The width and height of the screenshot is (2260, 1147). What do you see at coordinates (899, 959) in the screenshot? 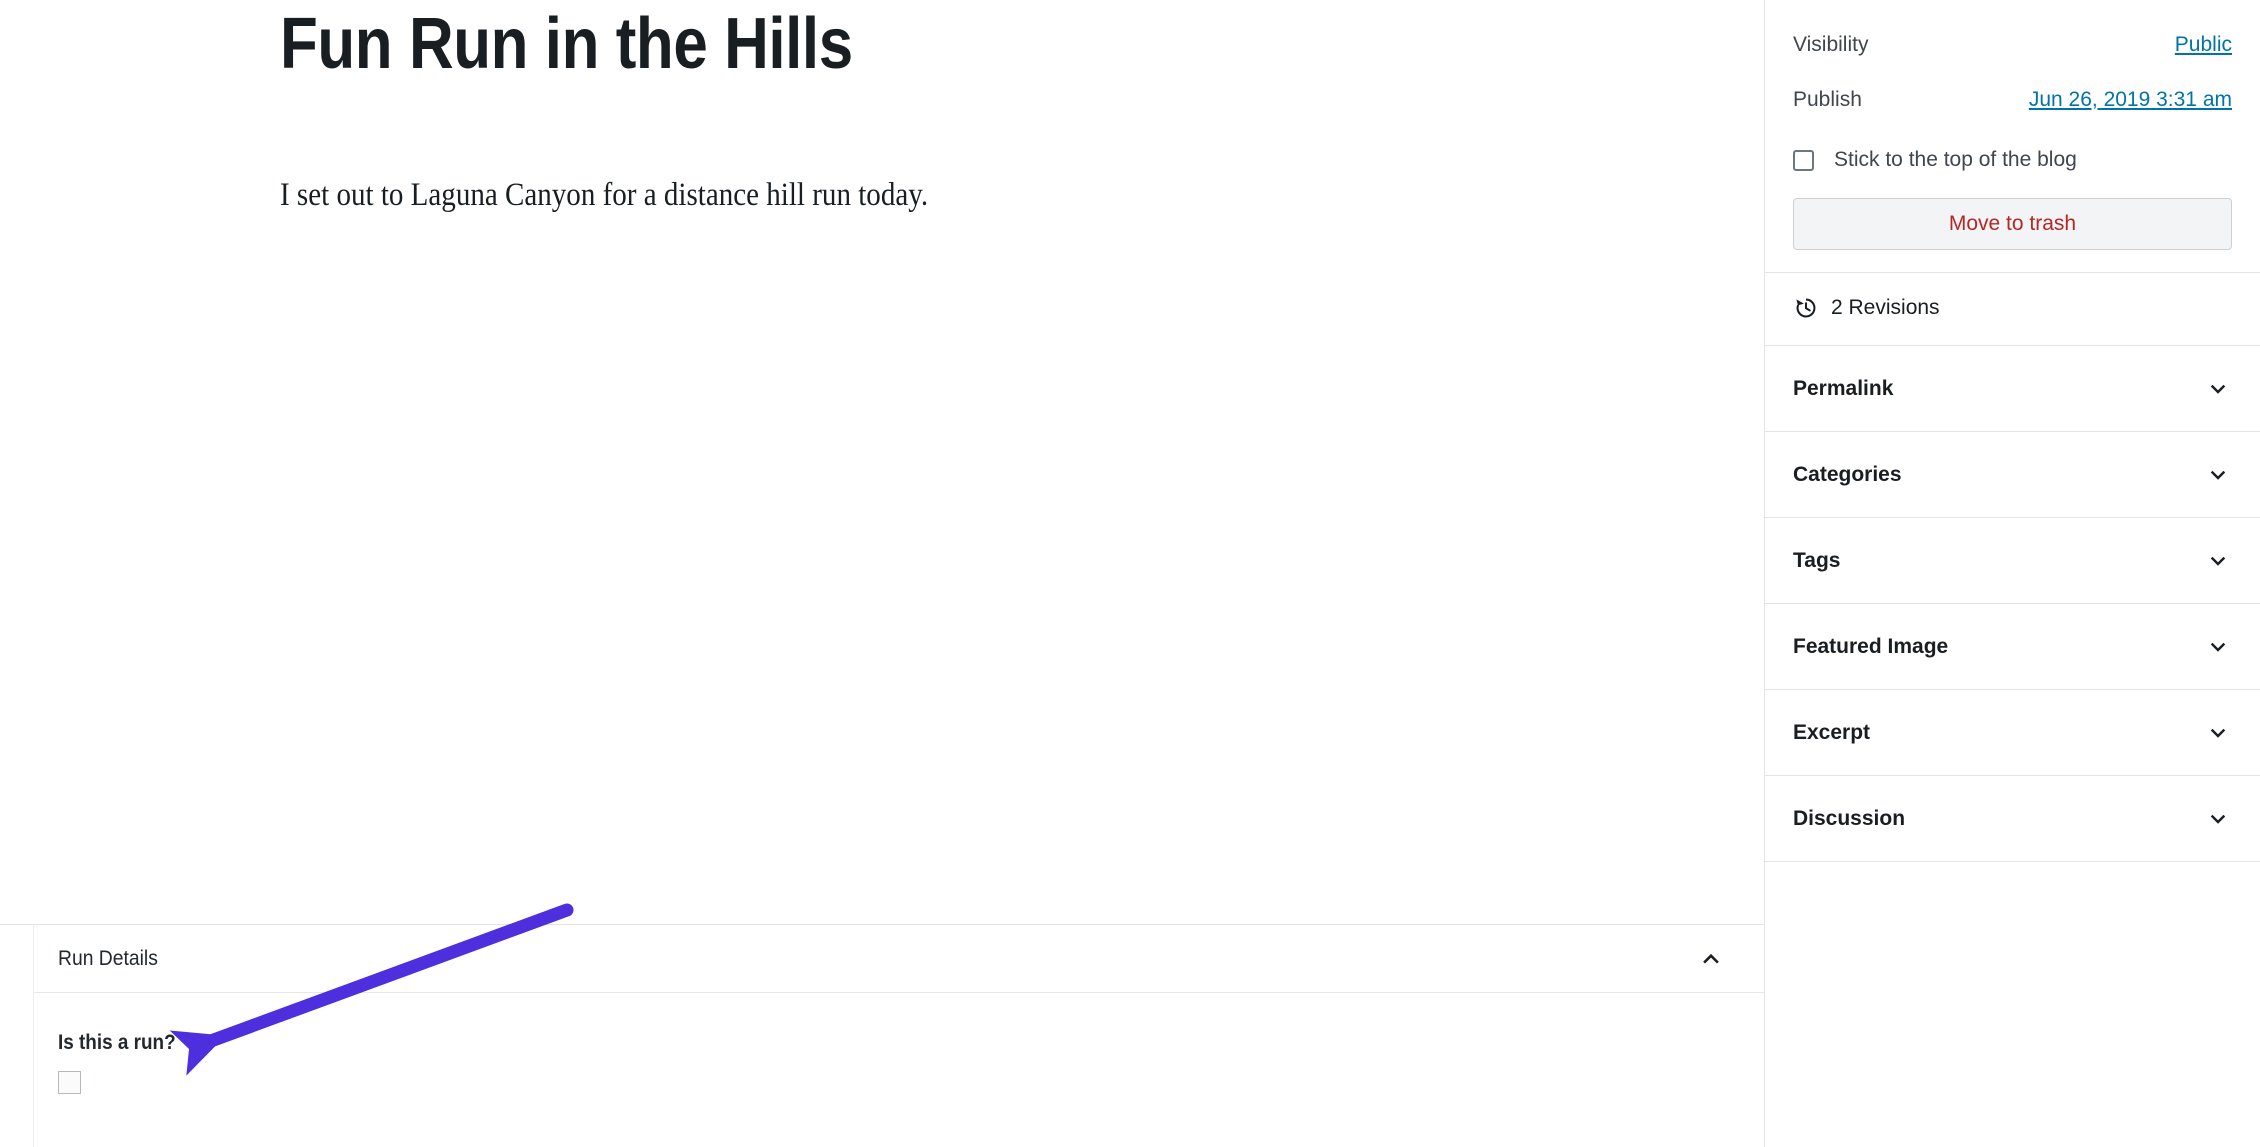
I see `metabox-header-run-details: Run Details` at bounding box center [899, 959].